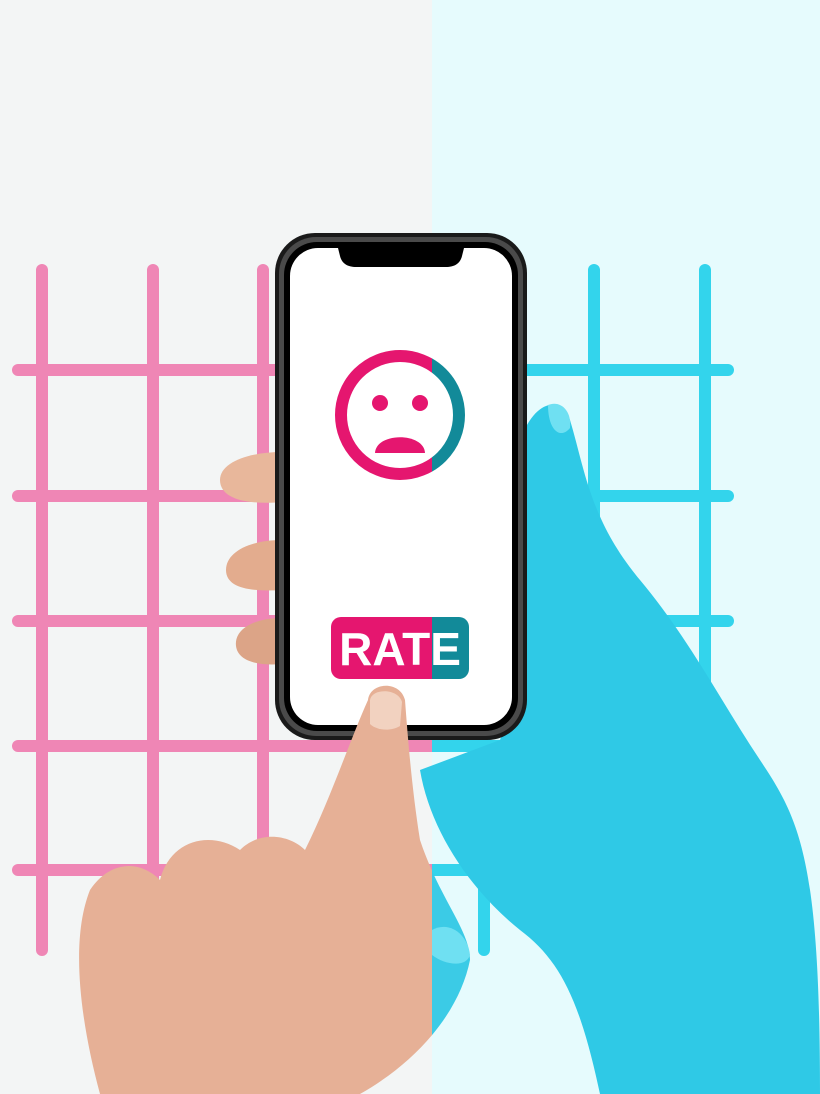 This screenshot has height=1094, width=820. I want to click on rate-button-label: RATE, so click(400, 649).